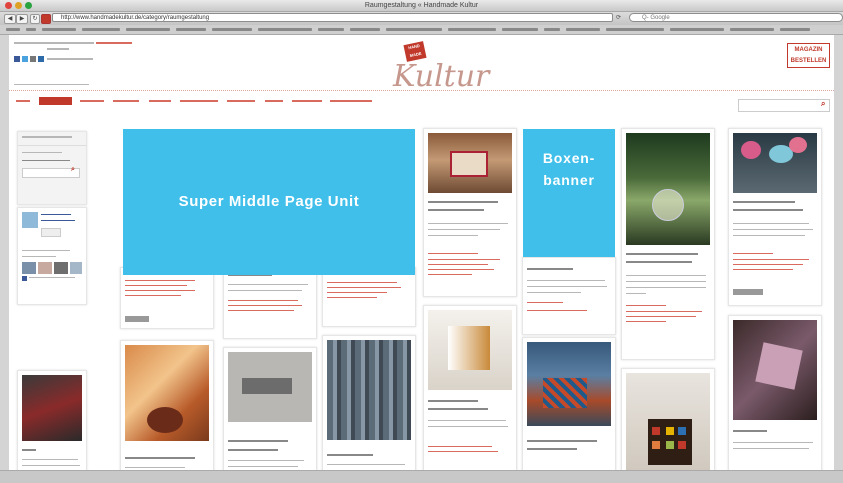  Describe the element at coordinates (28, 5) in the screenshot. I see `zoom-window-icon` at that location.